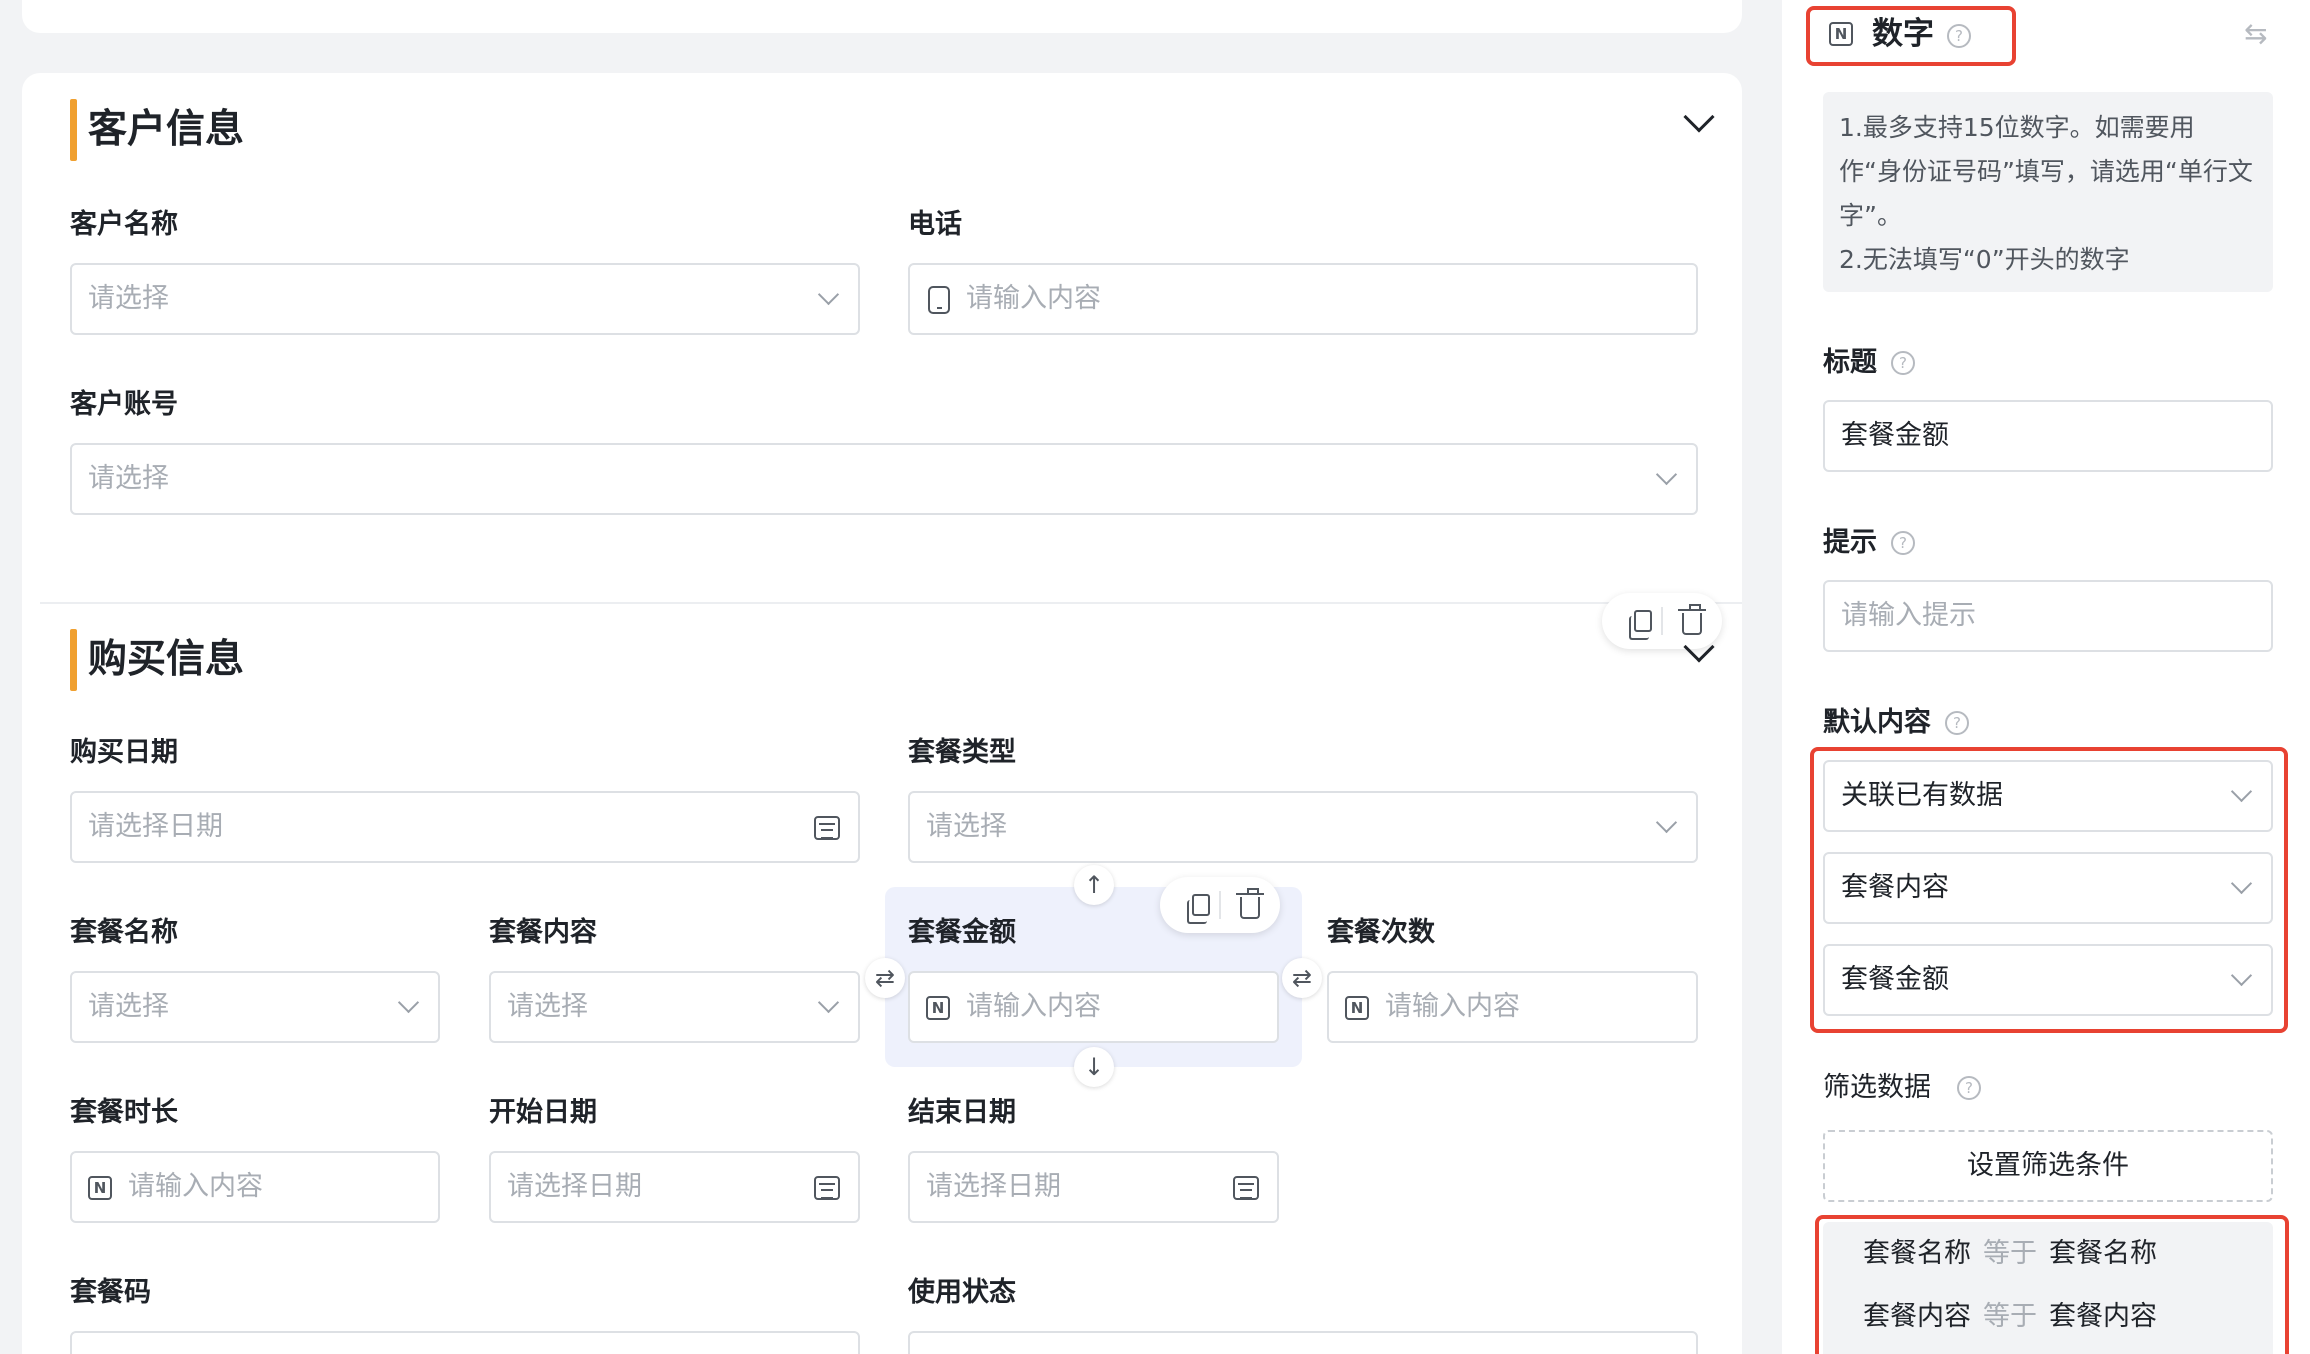  What do you see at coordinates (2052, 1284) in the screenshot?
I see `annotation-highlight` at bounding box center [2052, 1284].